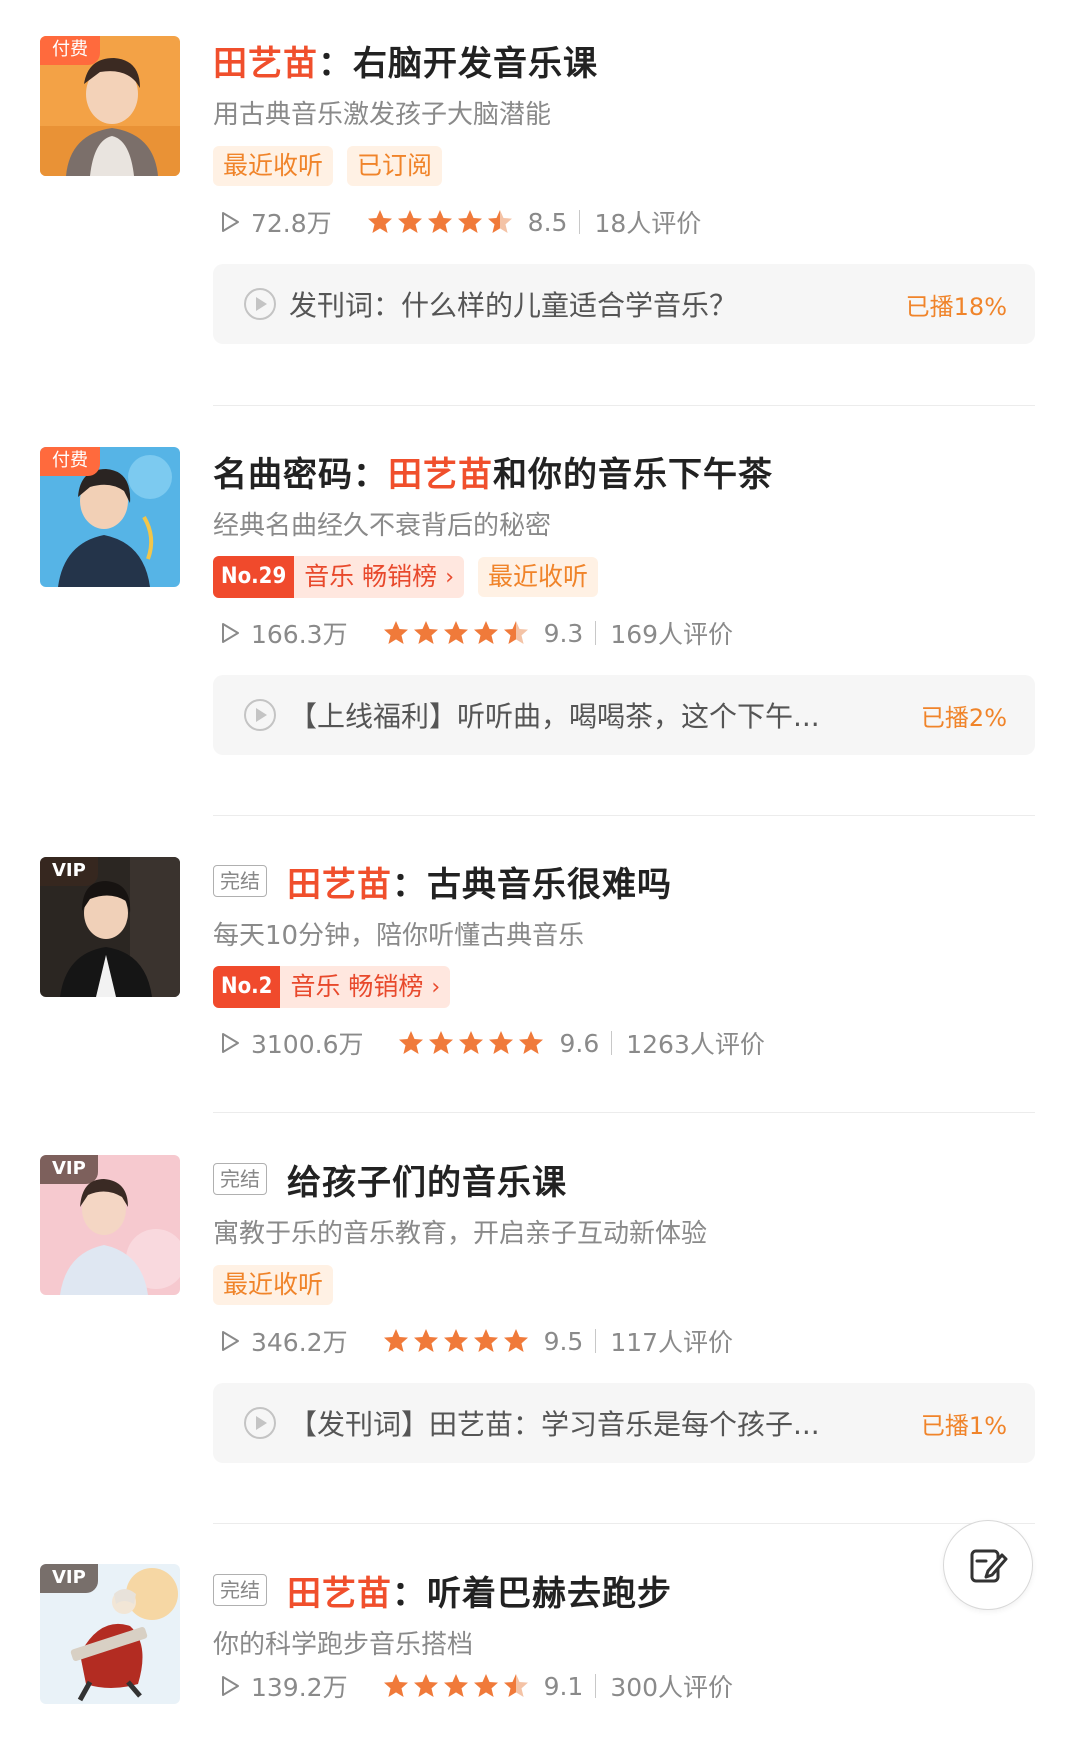  What do you see at coordinates (382, 115) in the screenshot?
I see `course-subtitle: 用古典音乐激发孩子大脑潜能` at bounding box center [382, 115].